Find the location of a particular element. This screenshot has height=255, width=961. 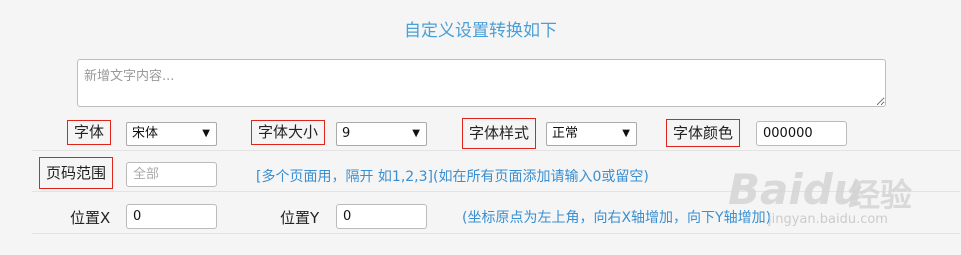

font-style-select: 正常 ▼ is located at coordinates (591, 134).